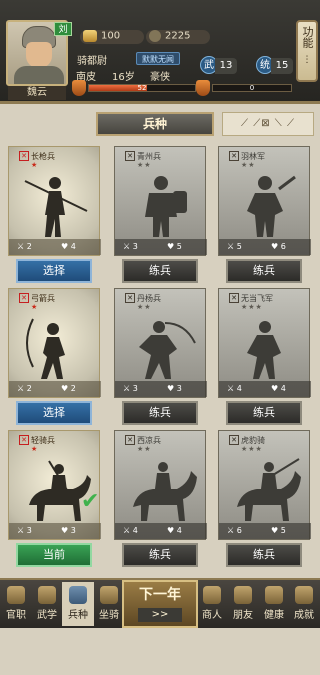 This screenshot has height=675, width=320. I want to click on unit-card-panel: ✕ 丹杨兵 ★★ ⚔ 3 ♥ 3, so click(160, 343).